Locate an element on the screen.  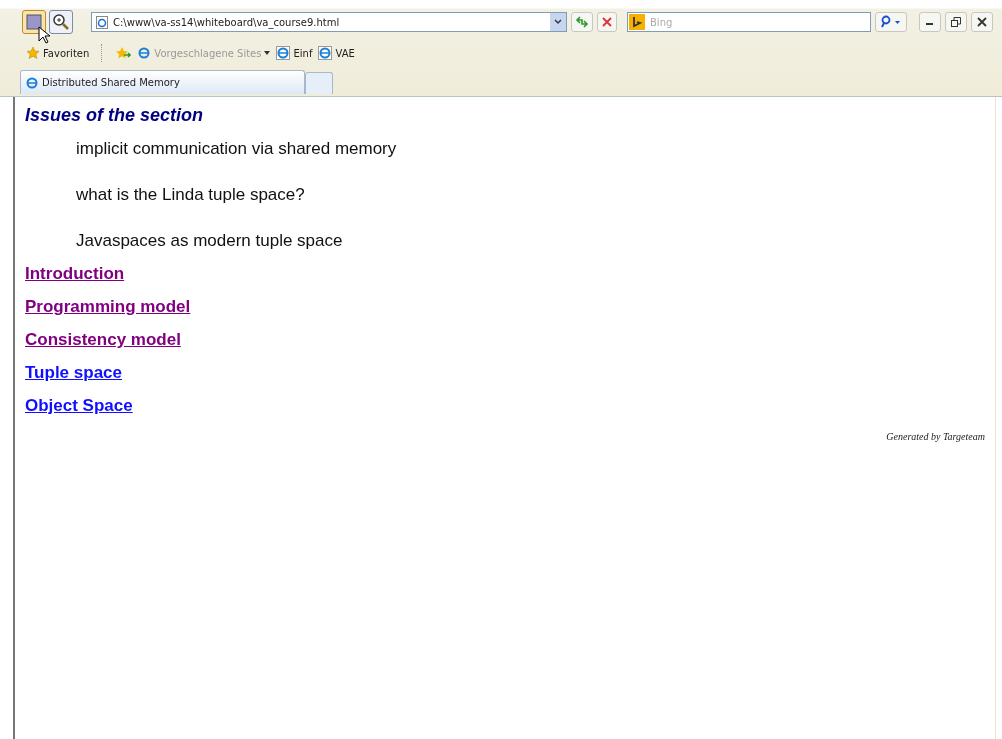
refresh-icon is located at coordinates (582, 22).